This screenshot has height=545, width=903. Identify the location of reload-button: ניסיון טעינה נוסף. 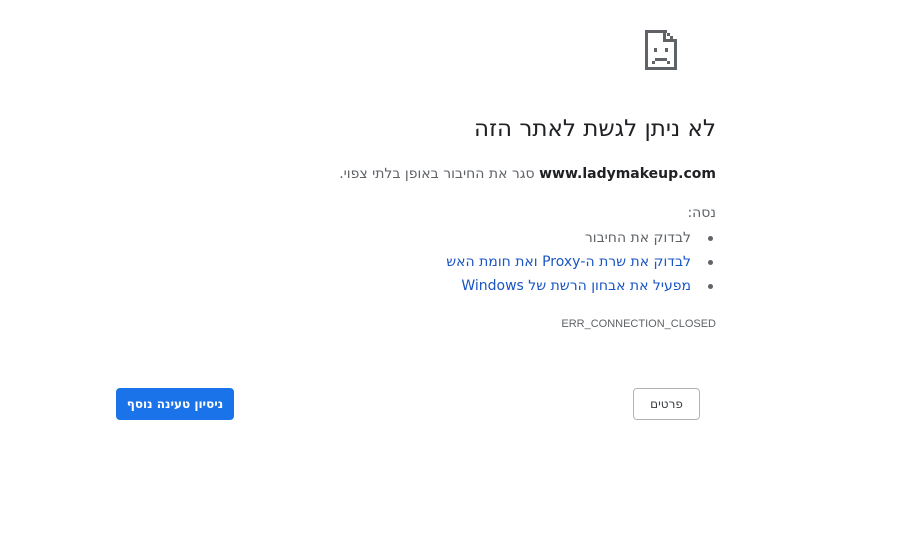
(175, 404).